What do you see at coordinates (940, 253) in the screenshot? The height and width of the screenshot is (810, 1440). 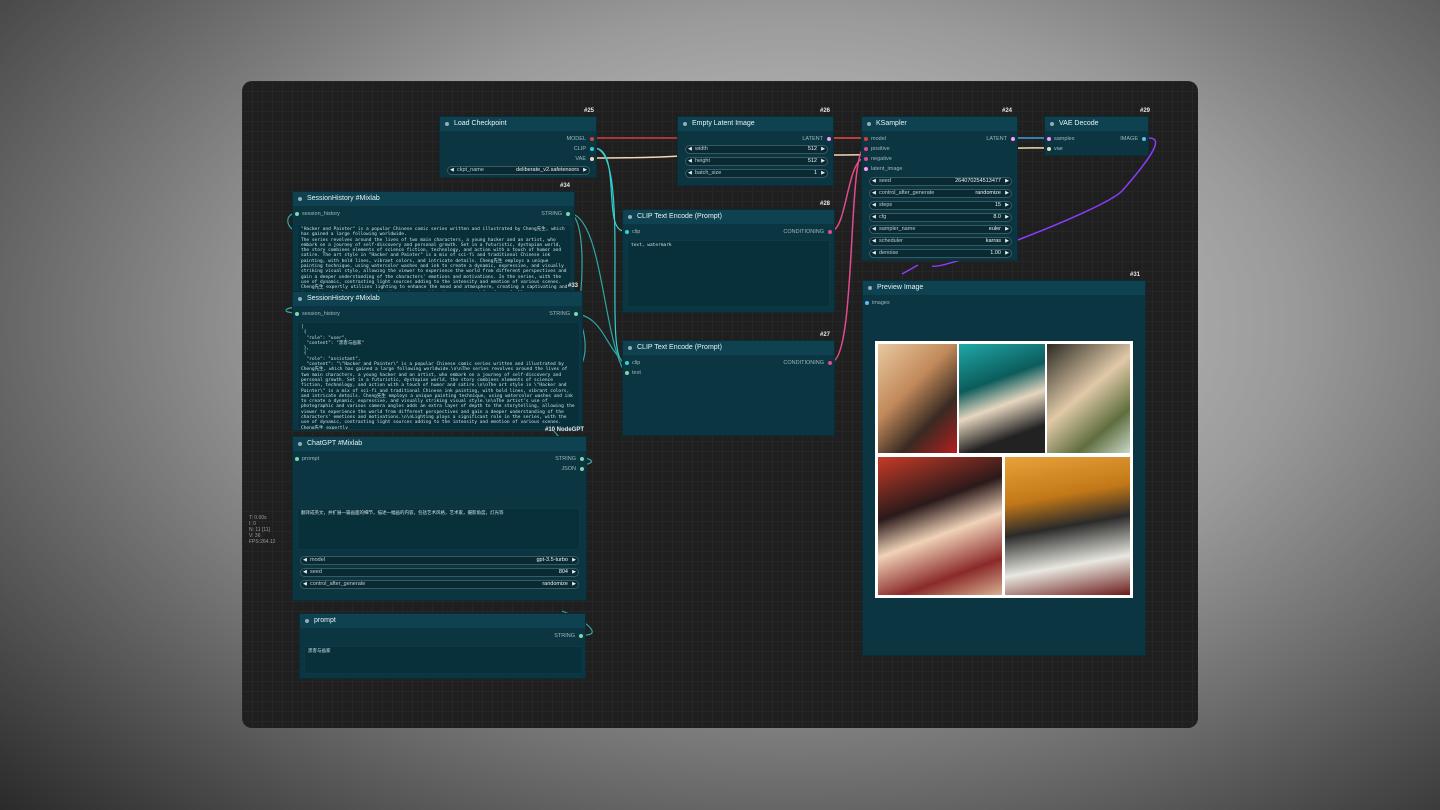 I see `widget-denoise: ◀ denoise 1.00 ▶` at bounding box center [940, 253].